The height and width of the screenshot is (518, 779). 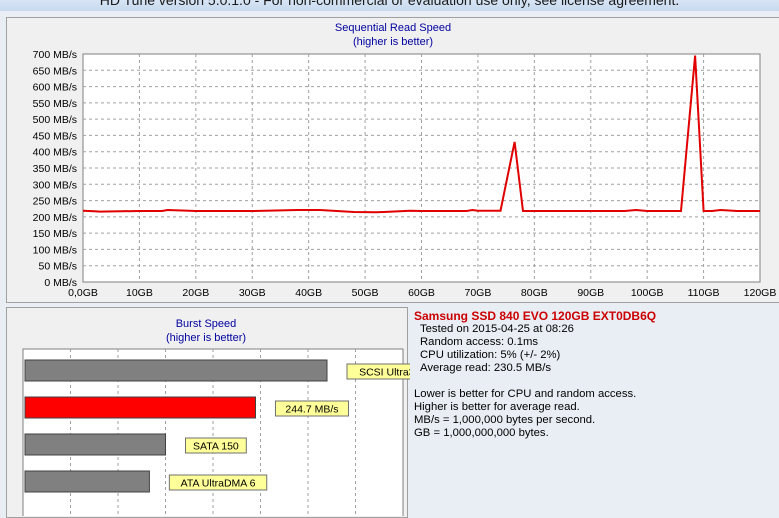 I want to click on cpu-utilization: CPU utilization: 5% (+/- 2%), so click(x=490, y=355).